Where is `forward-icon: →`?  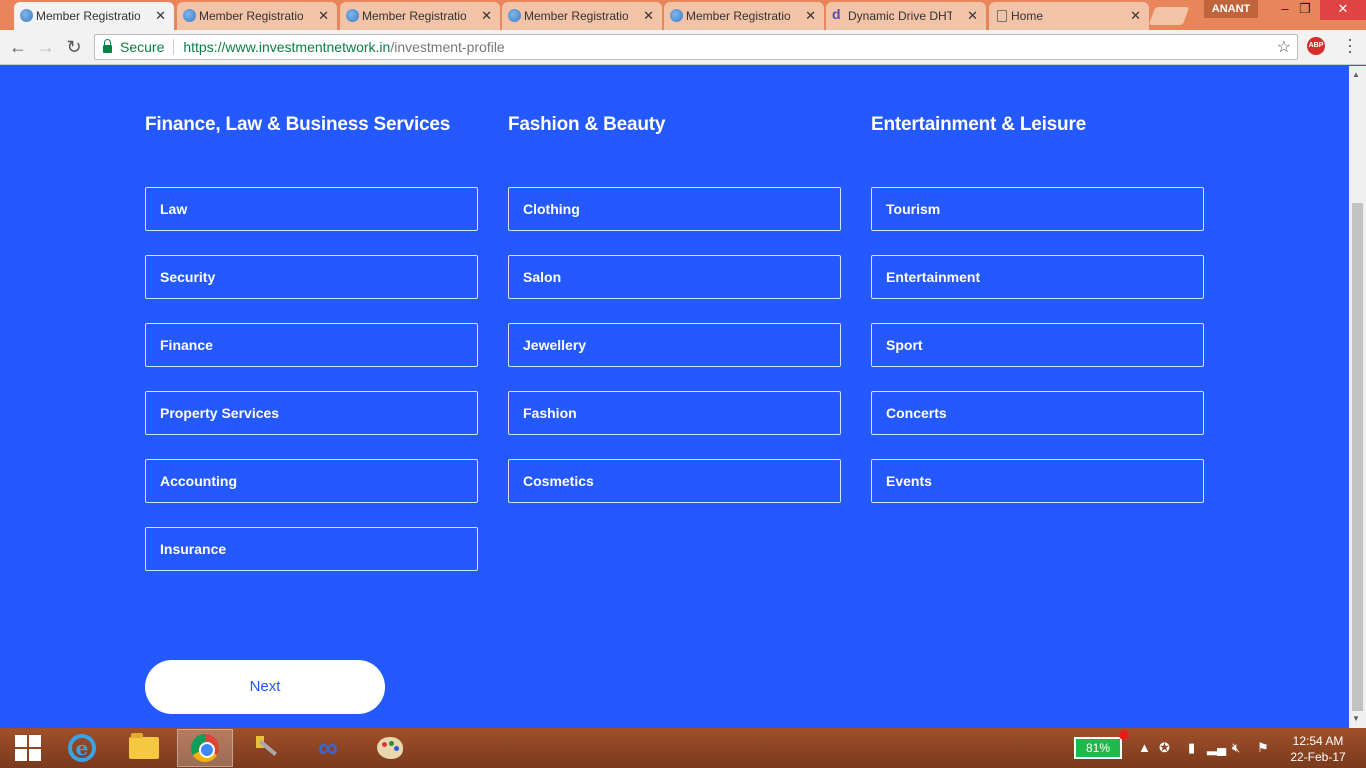
forward-icon: → is located at coordinates (46, 47).